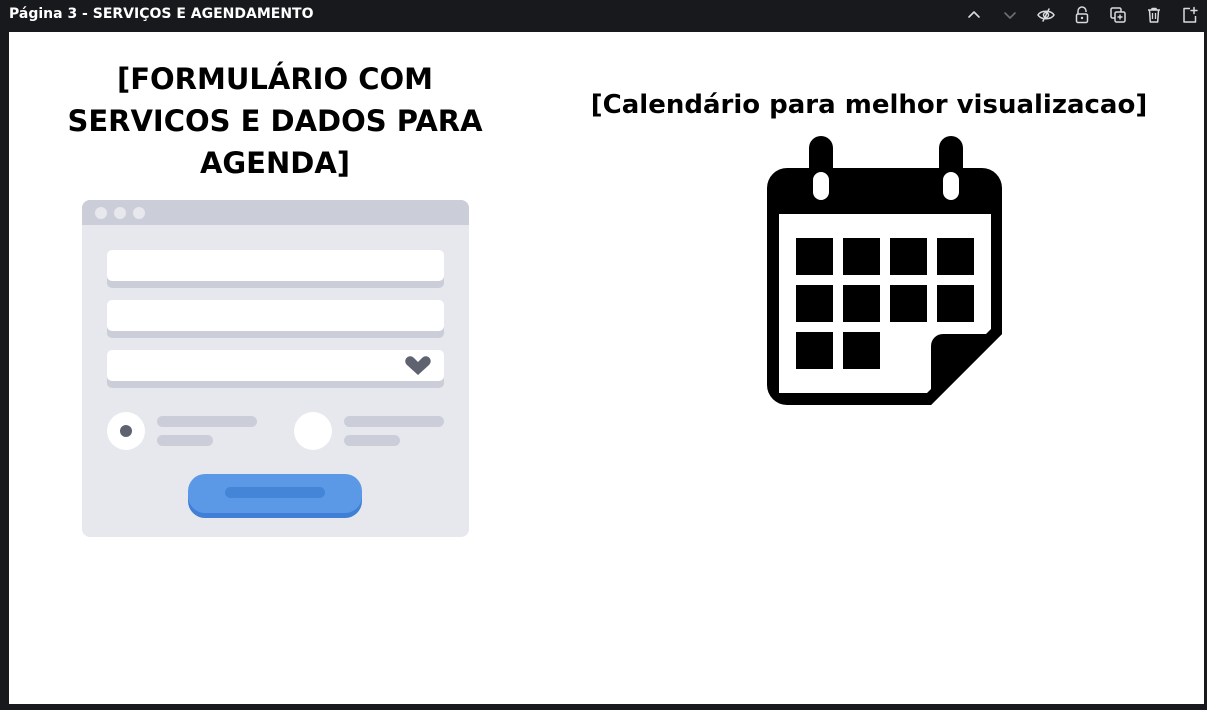 The image size is (1207, 710). I want to click on page-title: Página 3 - SERVIÇOS E AGENDAMENTO, so click(161, 14).